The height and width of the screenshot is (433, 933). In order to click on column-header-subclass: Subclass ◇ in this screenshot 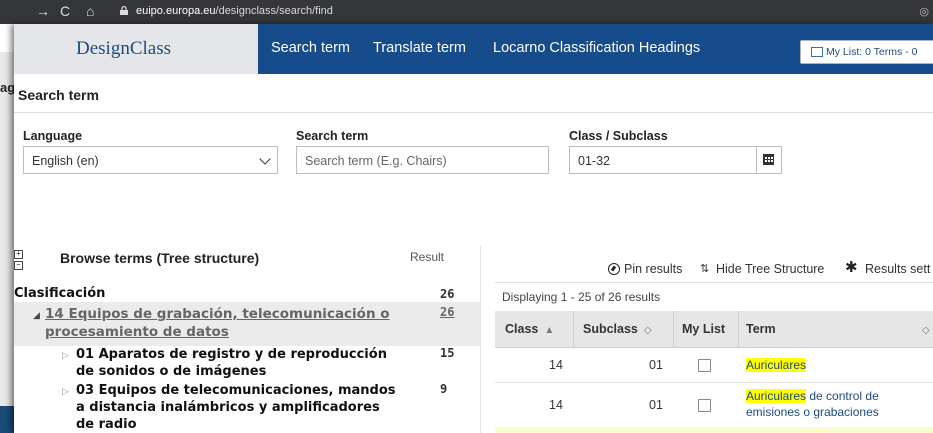, I will do `click(617, 329)`.